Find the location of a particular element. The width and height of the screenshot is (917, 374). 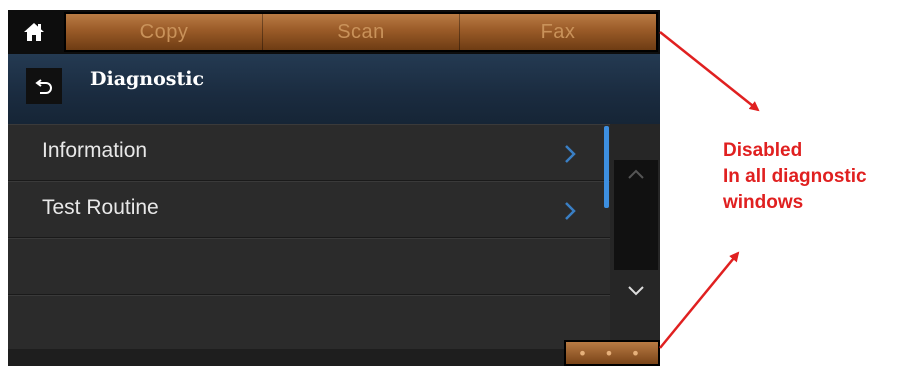

top-bar: Copy Scan Fax is located at coordinates (334, 32).